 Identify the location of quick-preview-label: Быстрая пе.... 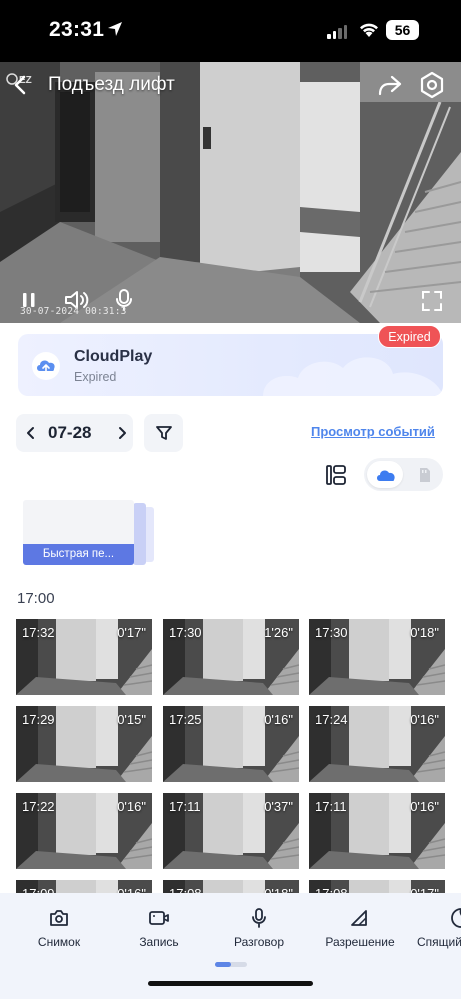
(78, 554).